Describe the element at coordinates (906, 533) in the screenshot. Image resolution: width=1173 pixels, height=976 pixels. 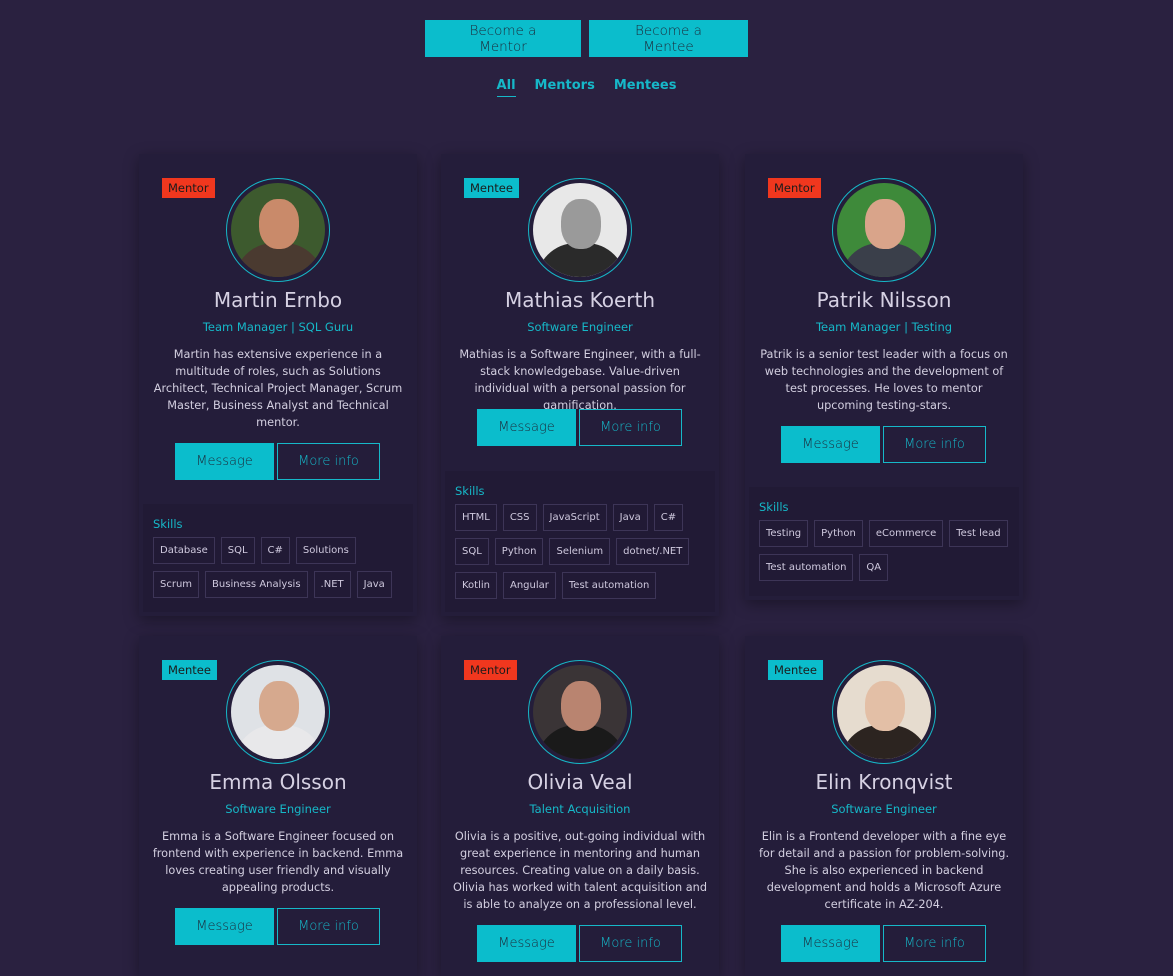
I see `skill-tag: eCommerce` at that location.